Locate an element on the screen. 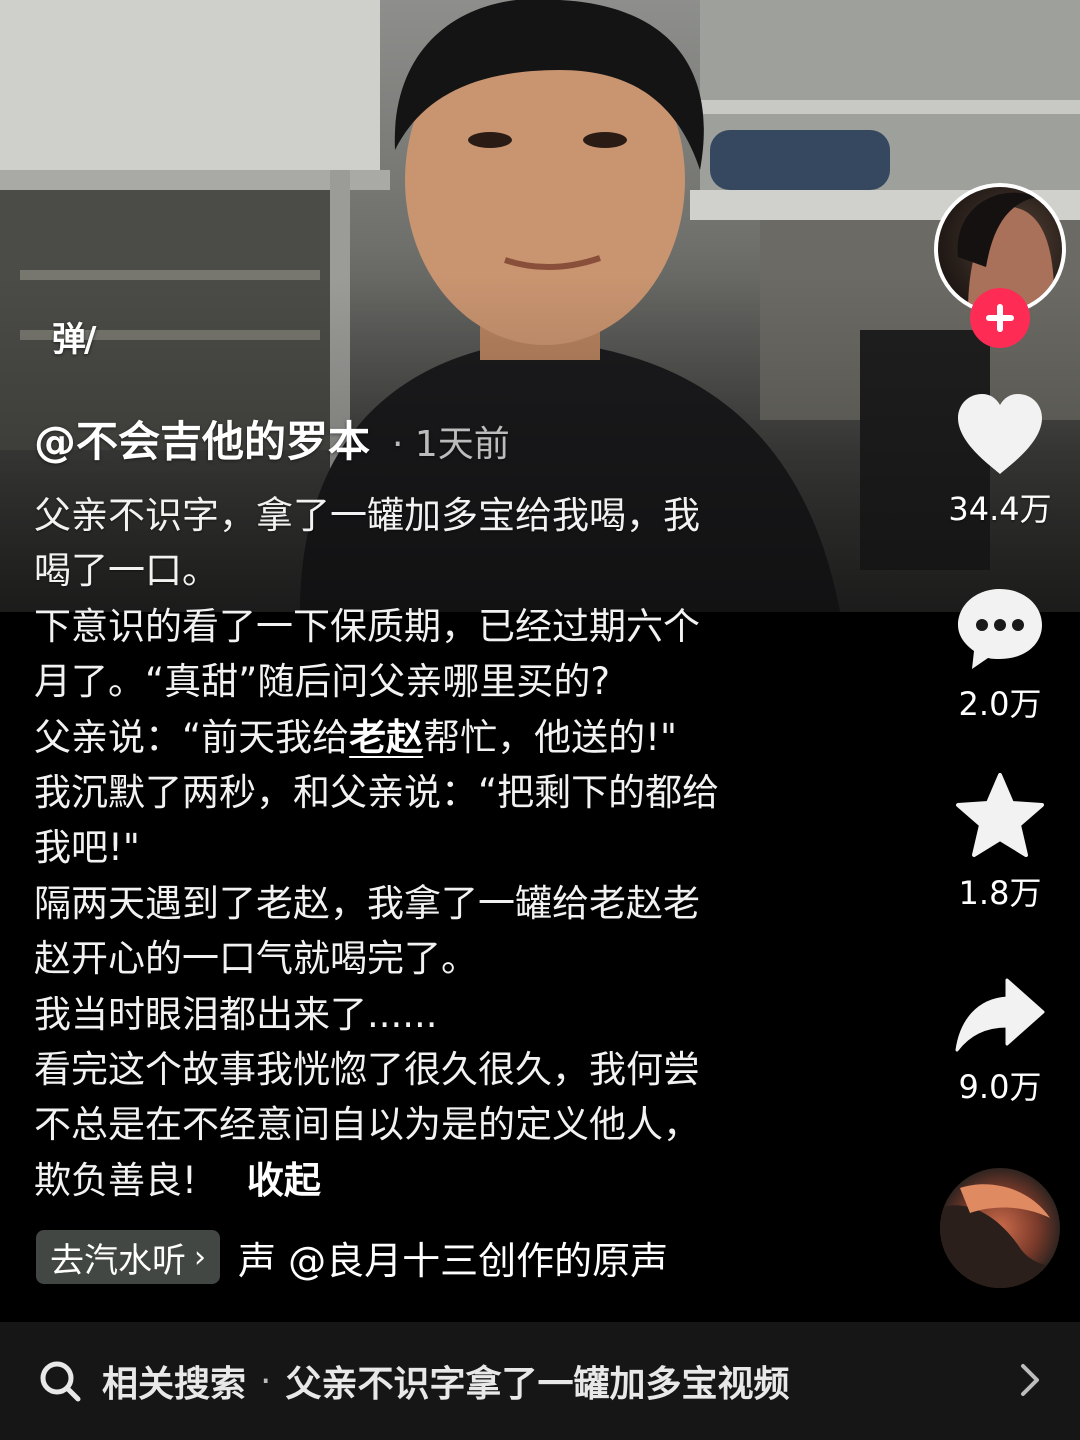 Image resolution: width=1080 pixels, height=1440 pixels. caption-line: 看完这个故事我恍惚了很久很久，我何尝 is located at coordinates (367, 1070).